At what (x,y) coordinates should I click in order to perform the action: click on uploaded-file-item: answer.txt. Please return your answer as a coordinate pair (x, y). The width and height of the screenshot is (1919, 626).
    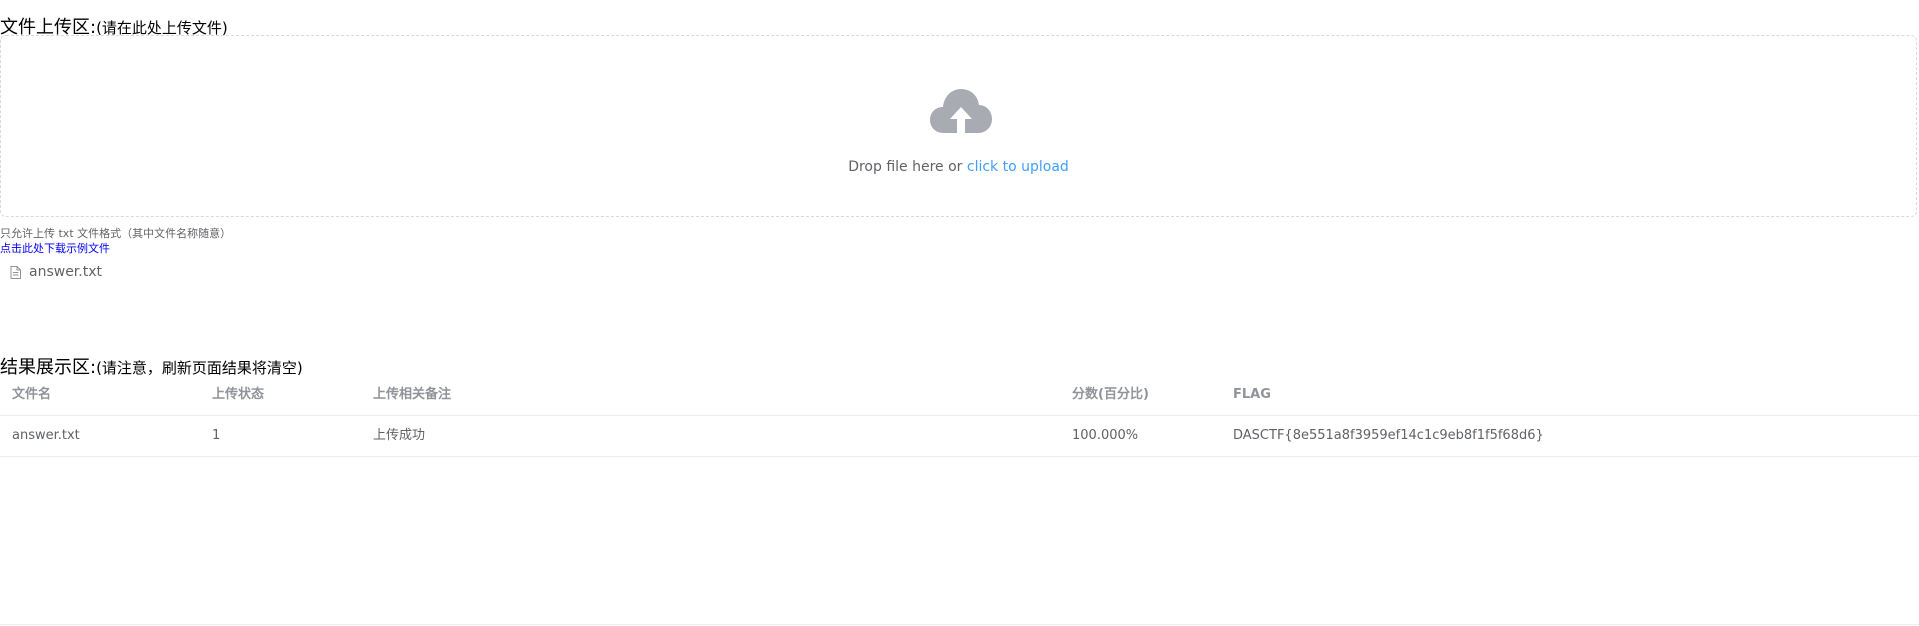
    Looking at the image, I should click on (56, 272).